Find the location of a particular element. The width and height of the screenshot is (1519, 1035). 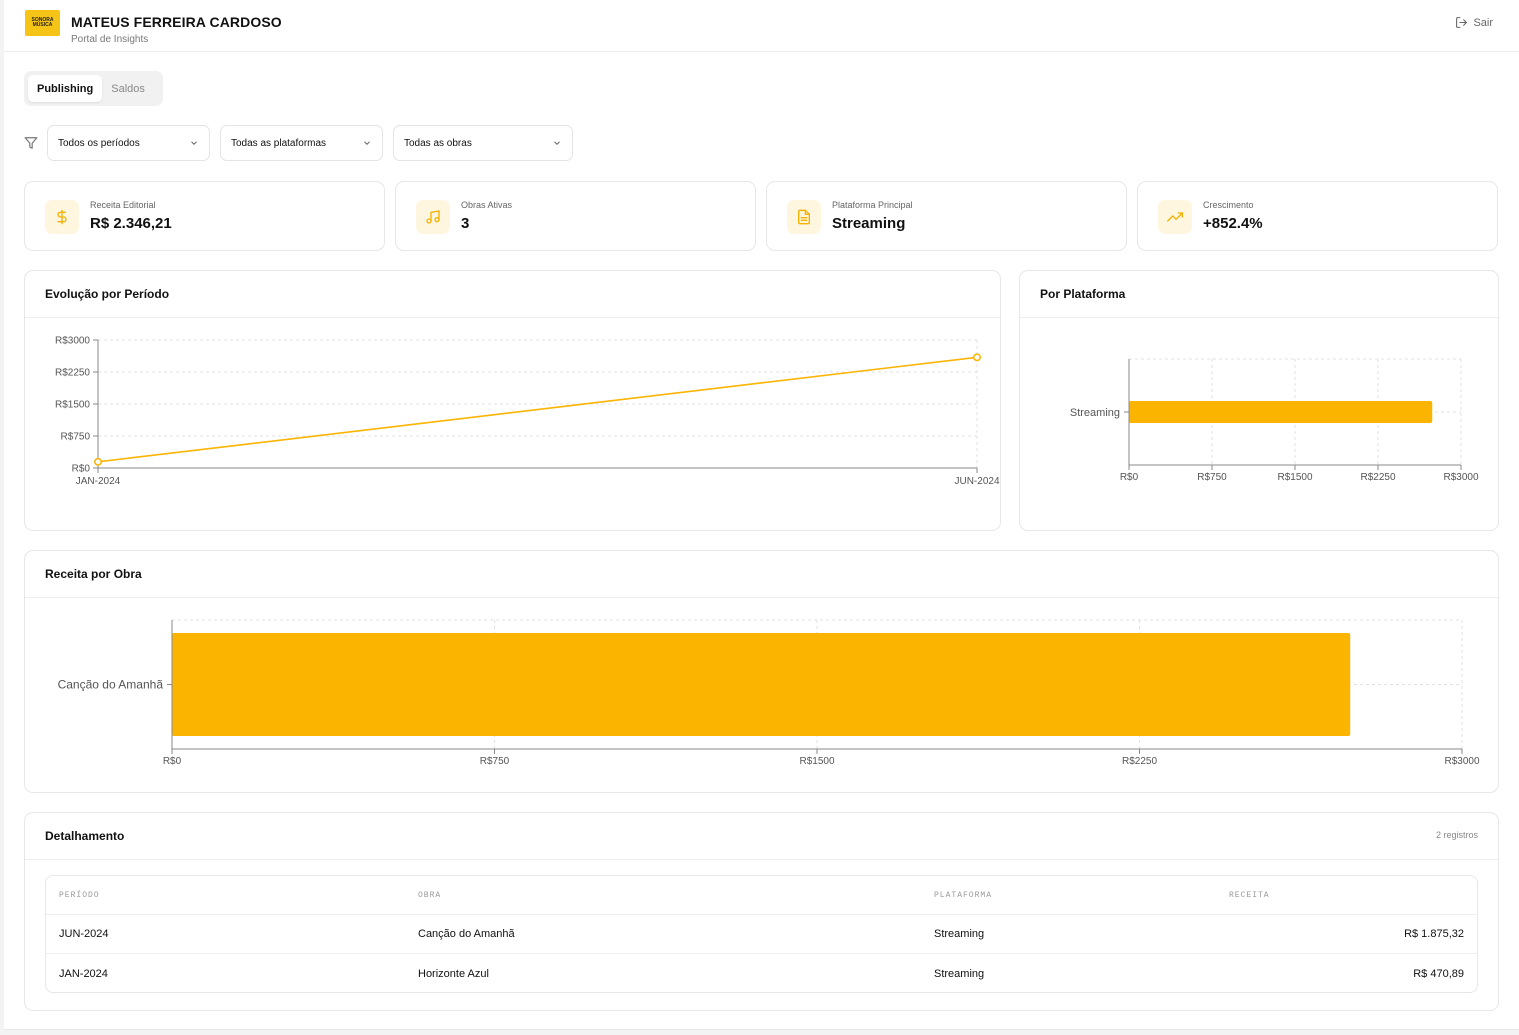

period-select: Todos os períodos is located at coordinates (128, 143).